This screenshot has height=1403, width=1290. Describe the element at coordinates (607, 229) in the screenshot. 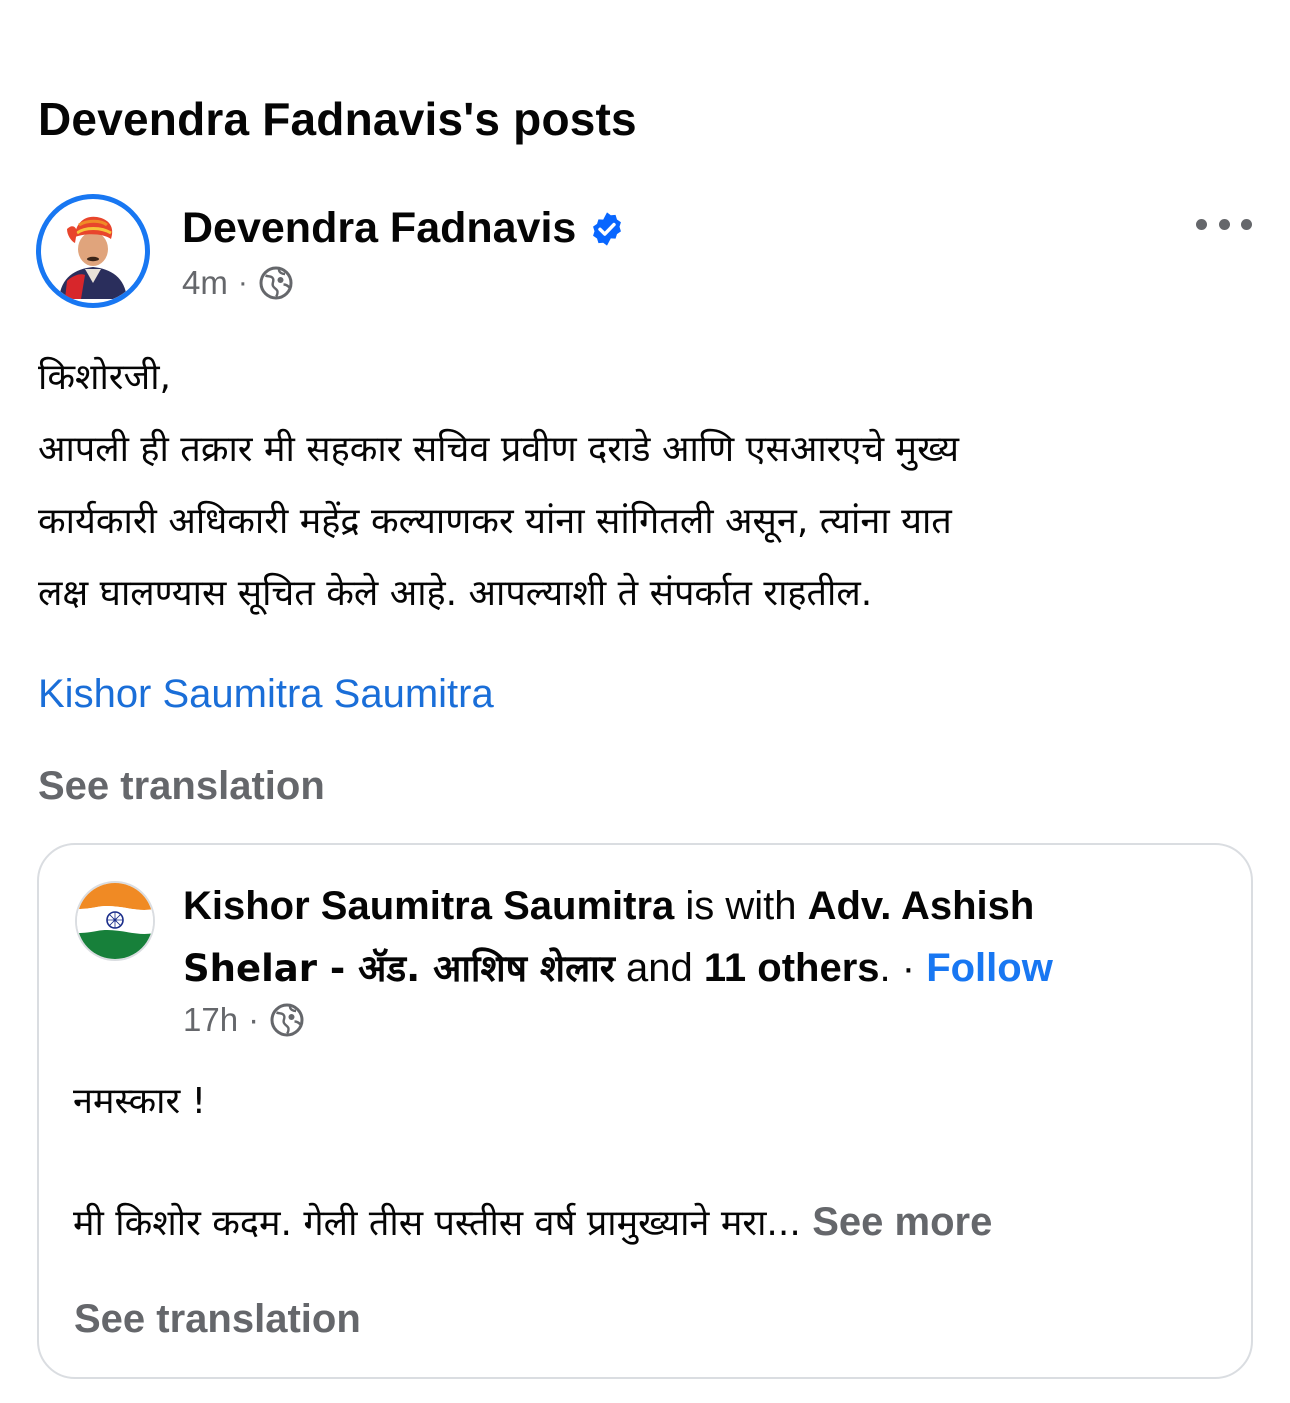

I see `verified-badge-icon` at that location.